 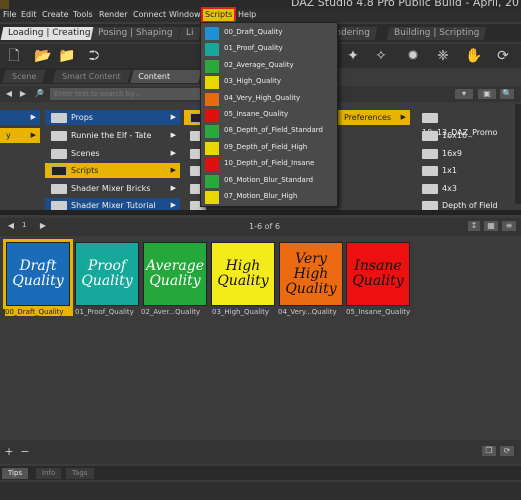 I want to click on tab-lighting: Li, so click(x=189, y=33).